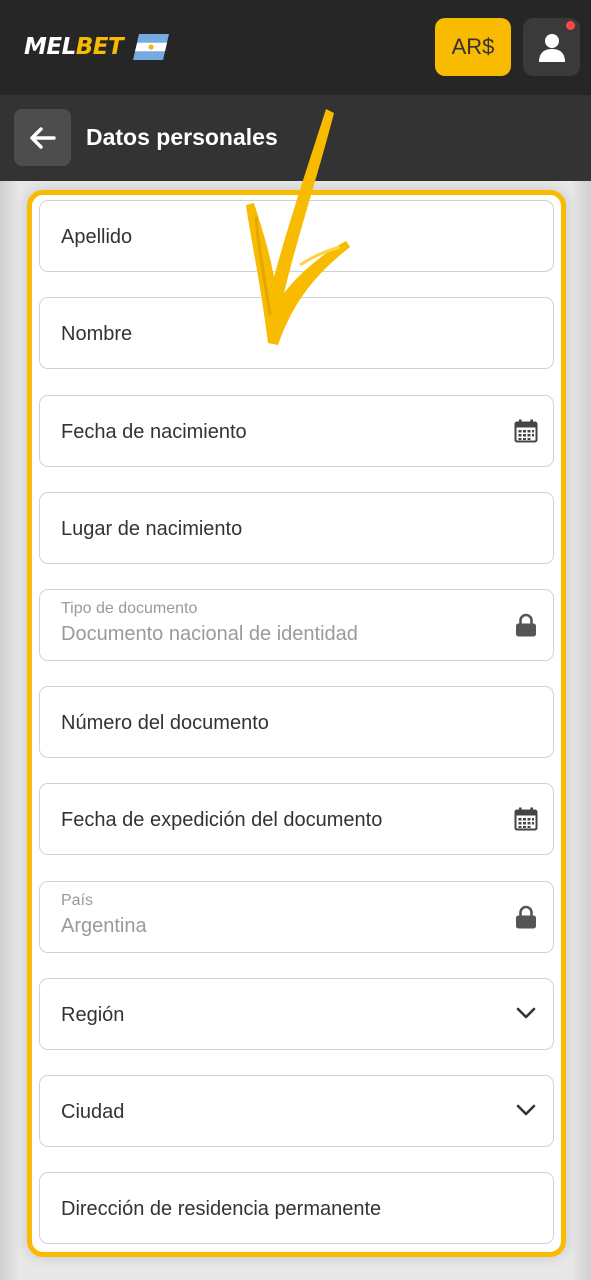  I want to click on user-profile-button, so click(551, 47).